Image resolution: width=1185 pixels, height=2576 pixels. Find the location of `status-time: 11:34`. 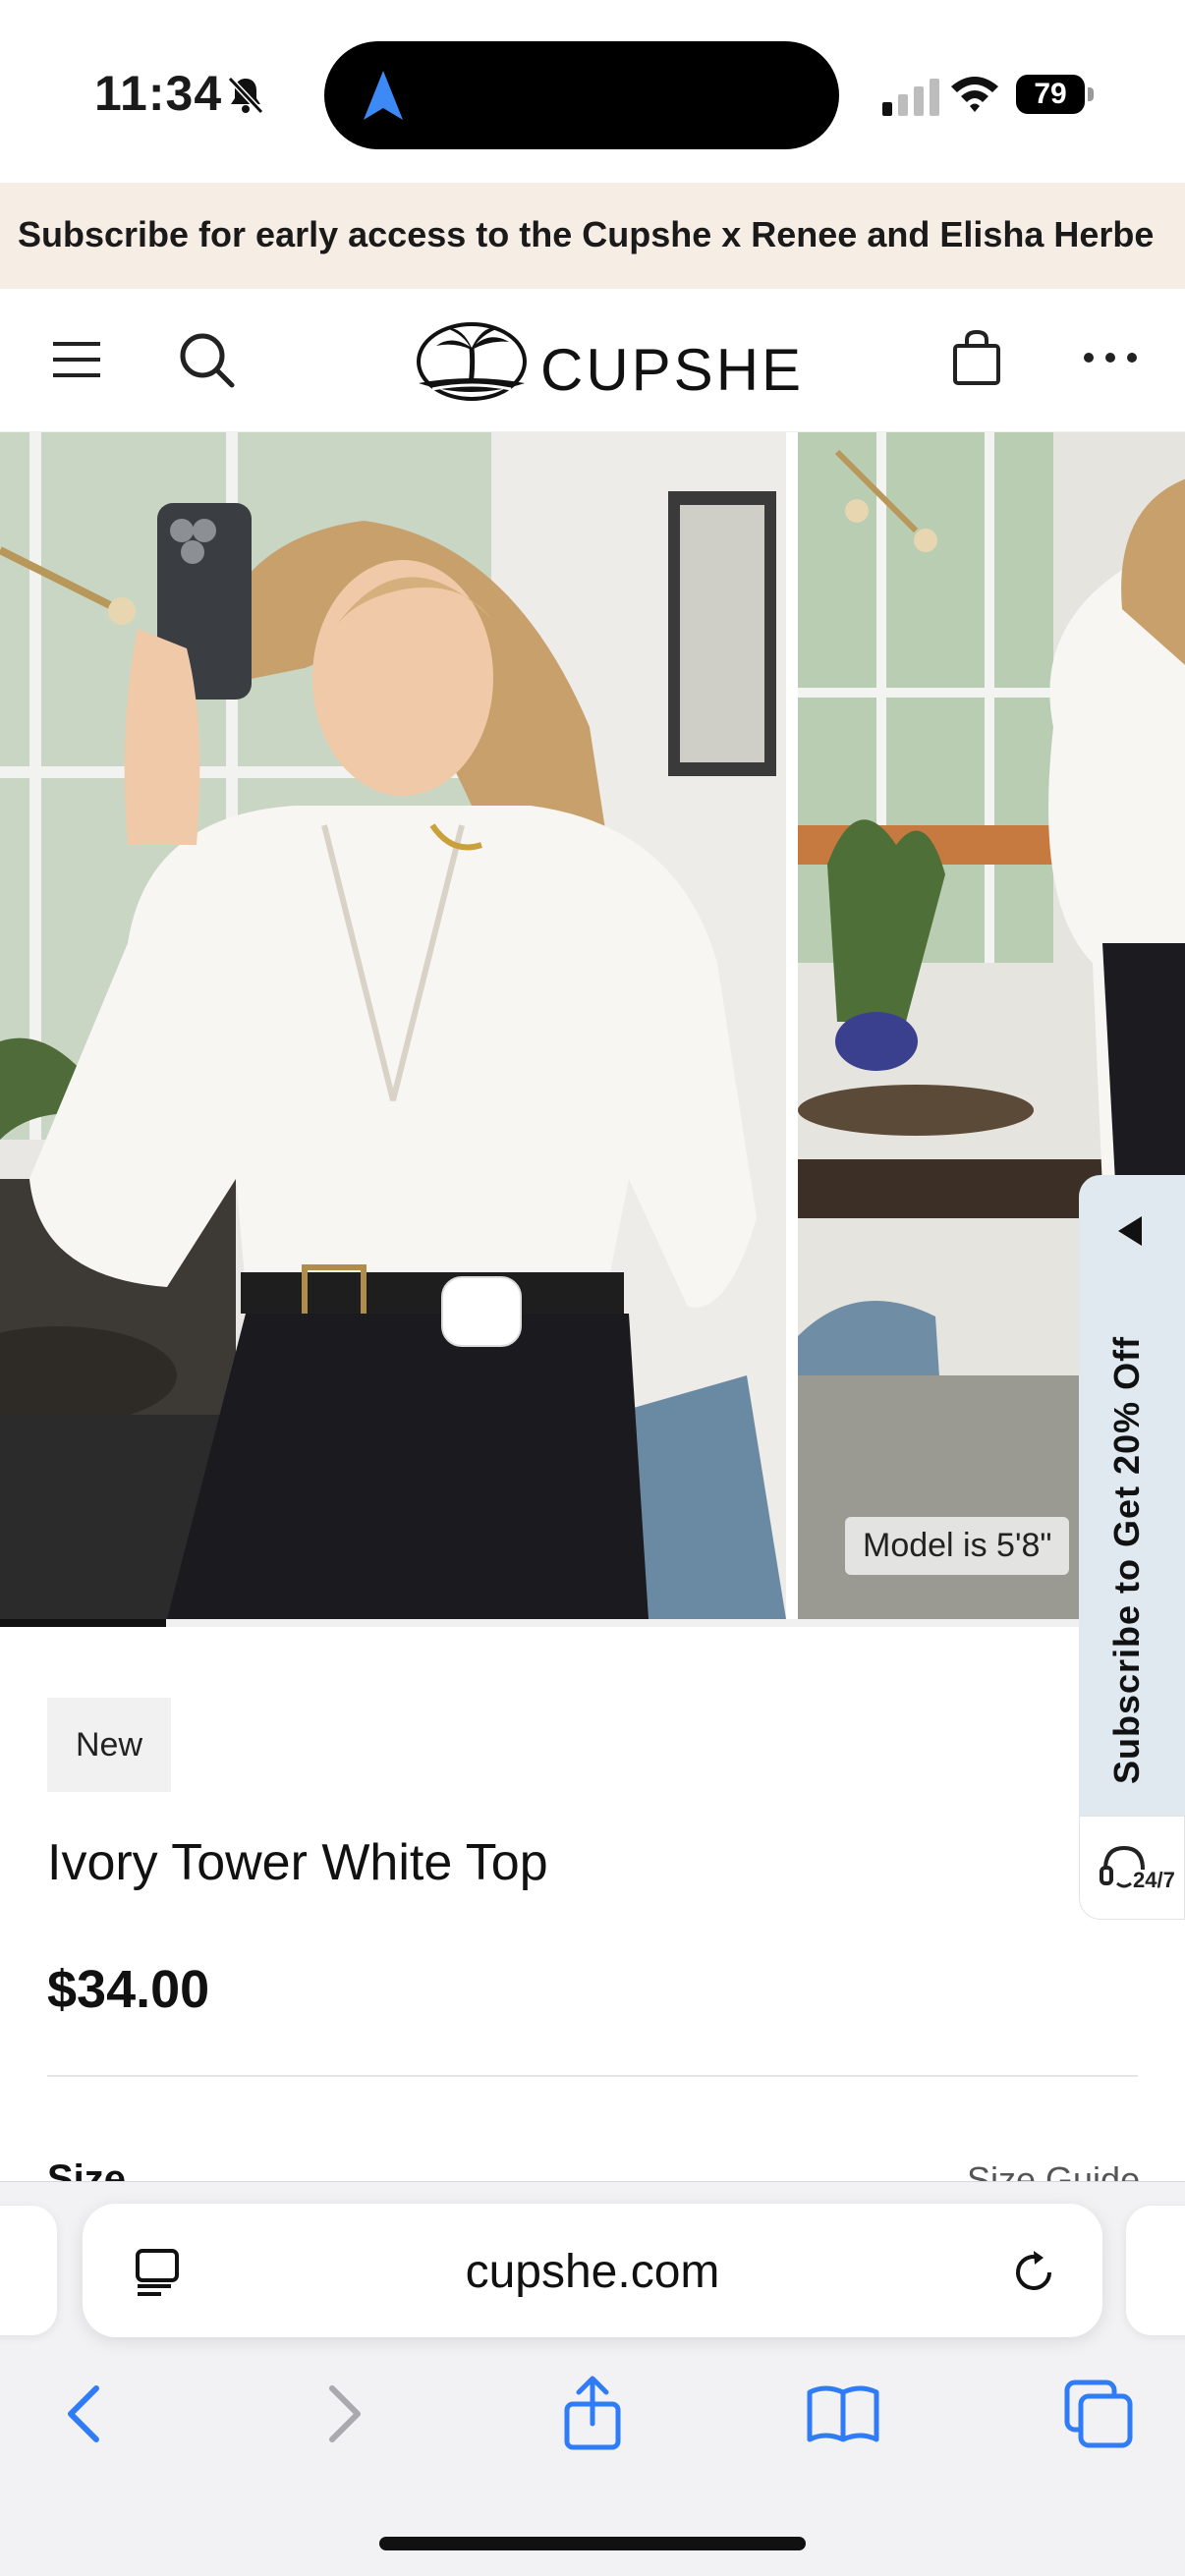

status-time: 11:34 is located at coordinates (159, 93).